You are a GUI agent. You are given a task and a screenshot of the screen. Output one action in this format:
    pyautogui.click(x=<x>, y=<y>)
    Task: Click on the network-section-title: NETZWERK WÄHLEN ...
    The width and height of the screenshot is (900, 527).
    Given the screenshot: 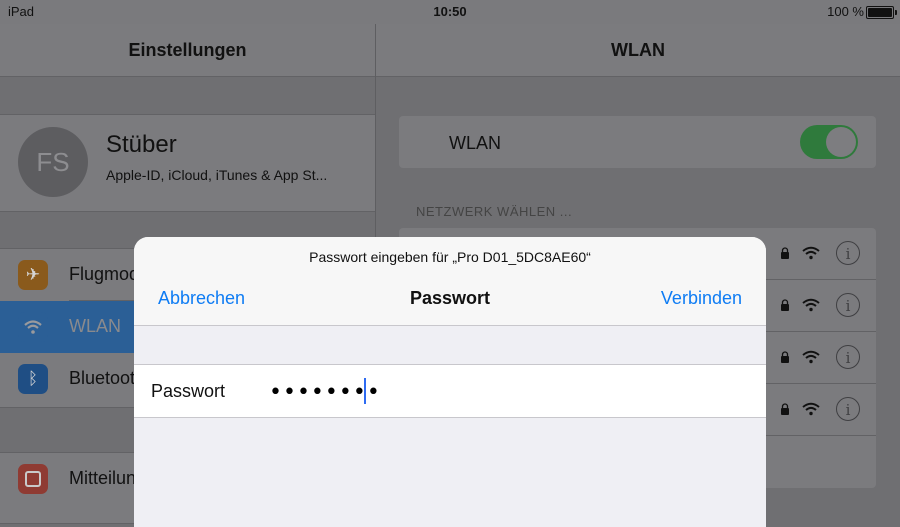 What is the action you would take?
    pyautogui.click(x=494, y=211)
    